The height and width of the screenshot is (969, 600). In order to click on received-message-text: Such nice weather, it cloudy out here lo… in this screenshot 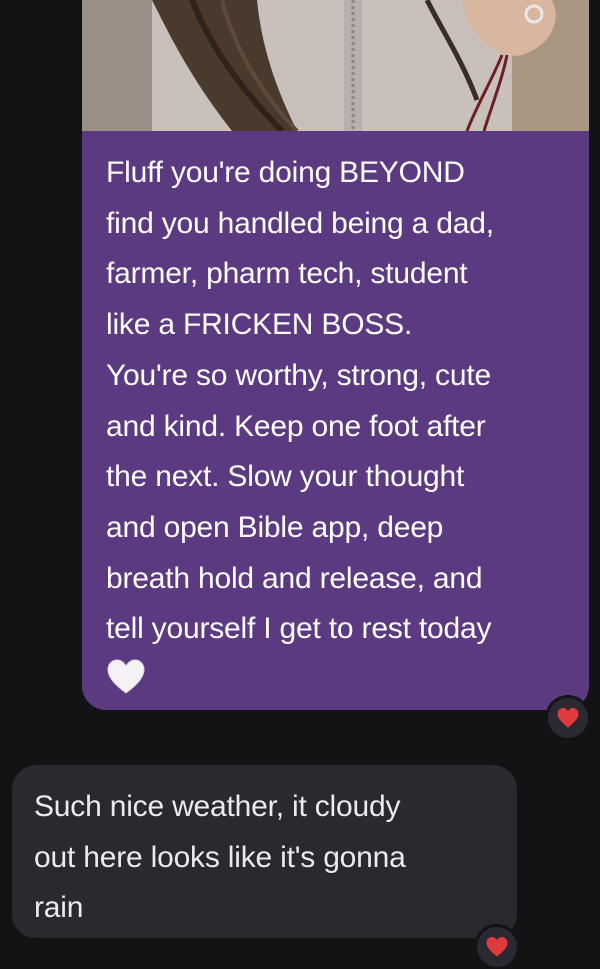, I will do `click(220, 857)`.